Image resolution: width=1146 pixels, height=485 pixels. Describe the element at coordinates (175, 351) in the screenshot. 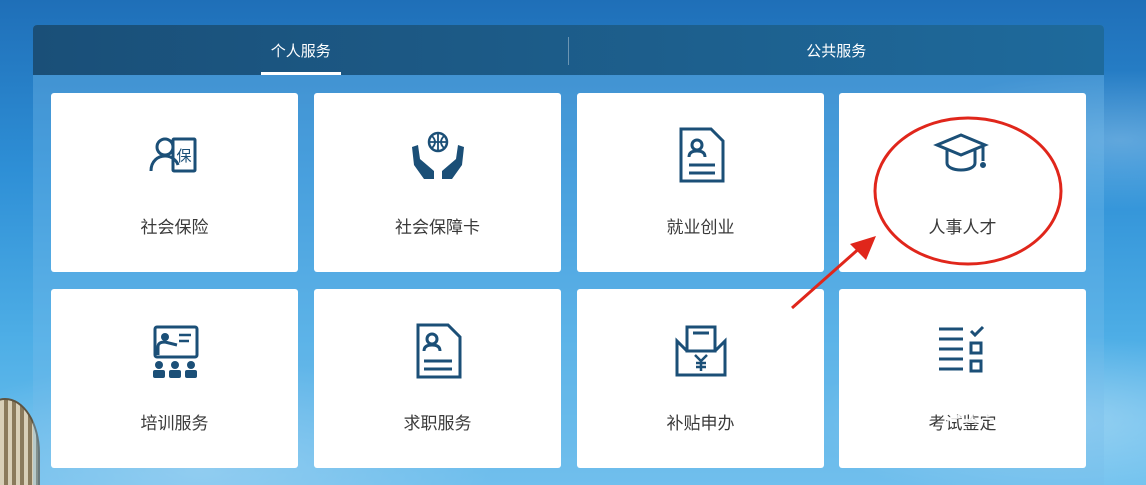

I see `training-presenter-icon` at that location.